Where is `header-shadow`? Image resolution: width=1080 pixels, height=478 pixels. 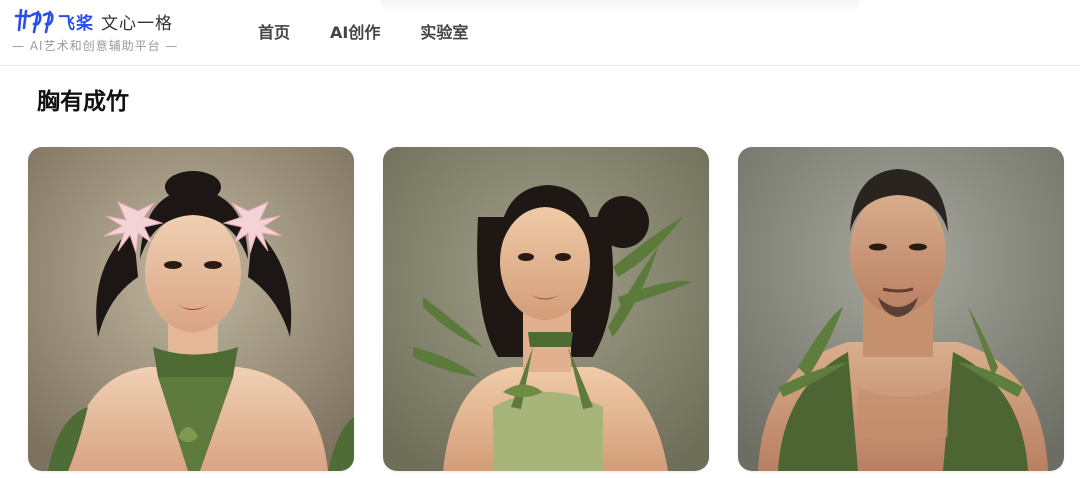 header-shadow is located at coordinates (620, 7).